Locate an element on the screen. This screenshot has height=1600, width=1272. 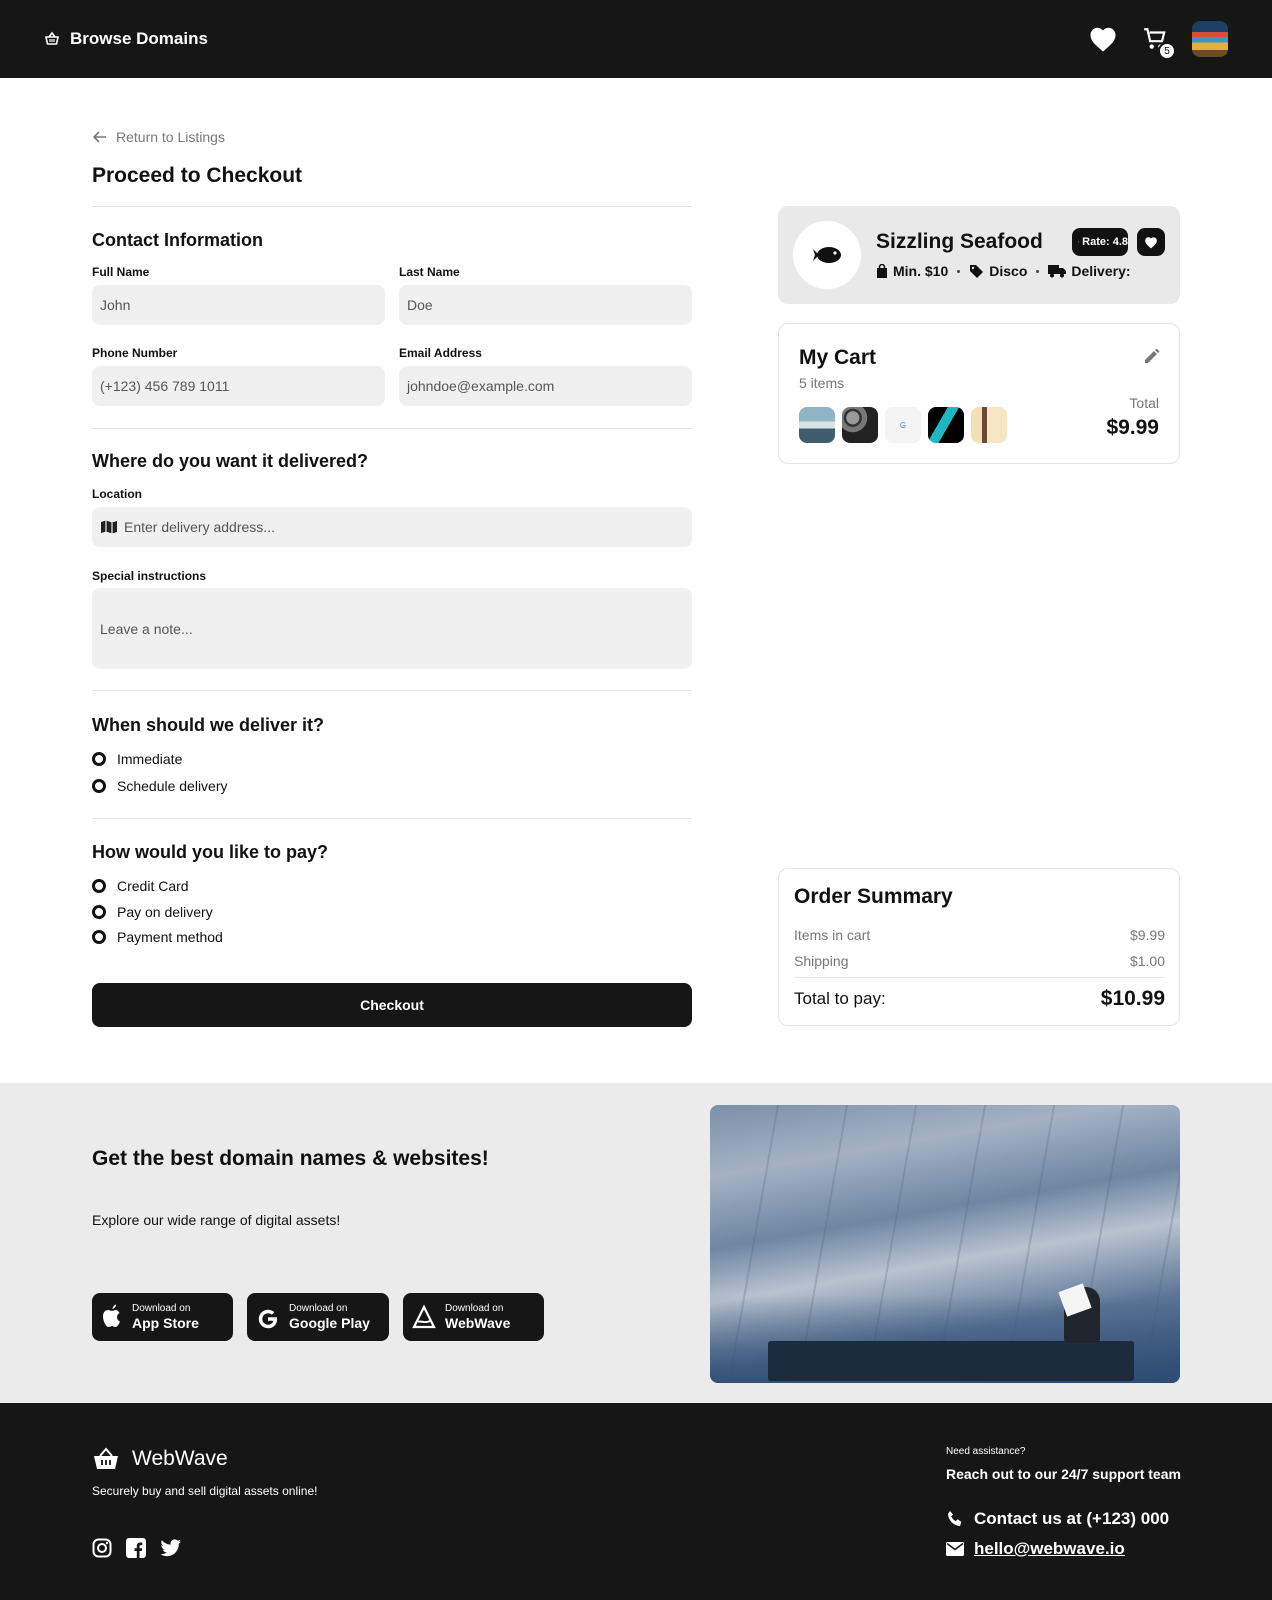
google-icon is located at coordinates (268, 1319).